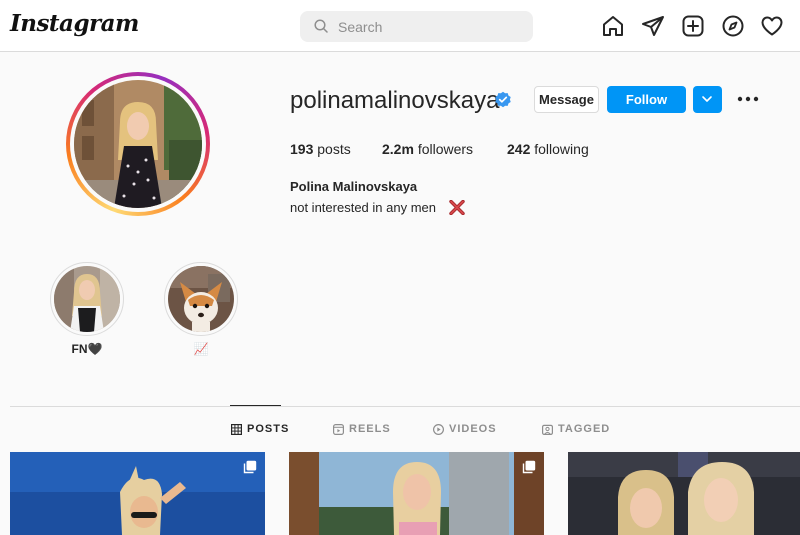 The width and height of the screenshot is (800, 535). Describe the element at coordinates (519, 149) in the screenshot. I see `following-count: 242` at that location.